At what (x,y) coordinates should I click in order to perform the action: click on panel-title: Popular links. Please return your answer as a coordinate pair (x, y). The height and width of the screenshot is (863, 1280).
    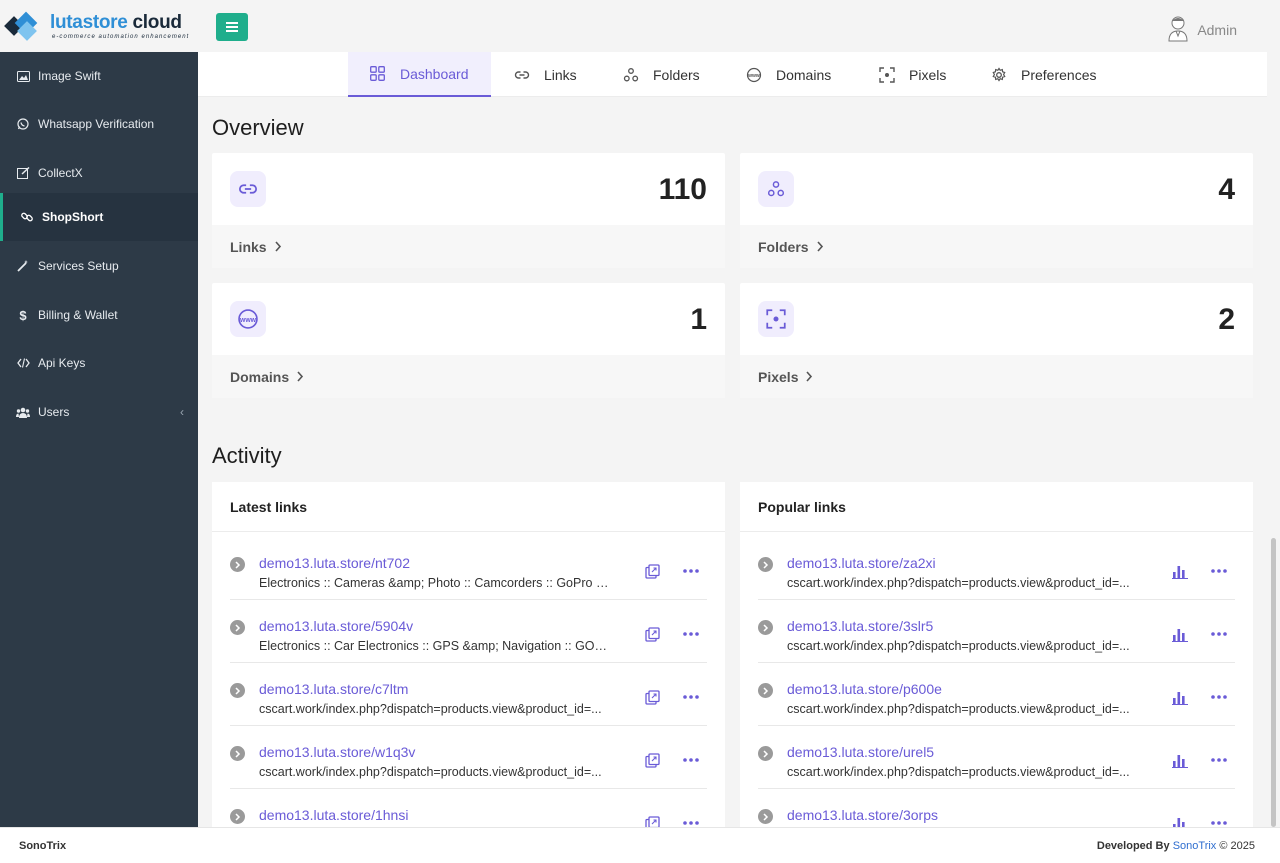
    Looking at the image, I should click on (996, 507).